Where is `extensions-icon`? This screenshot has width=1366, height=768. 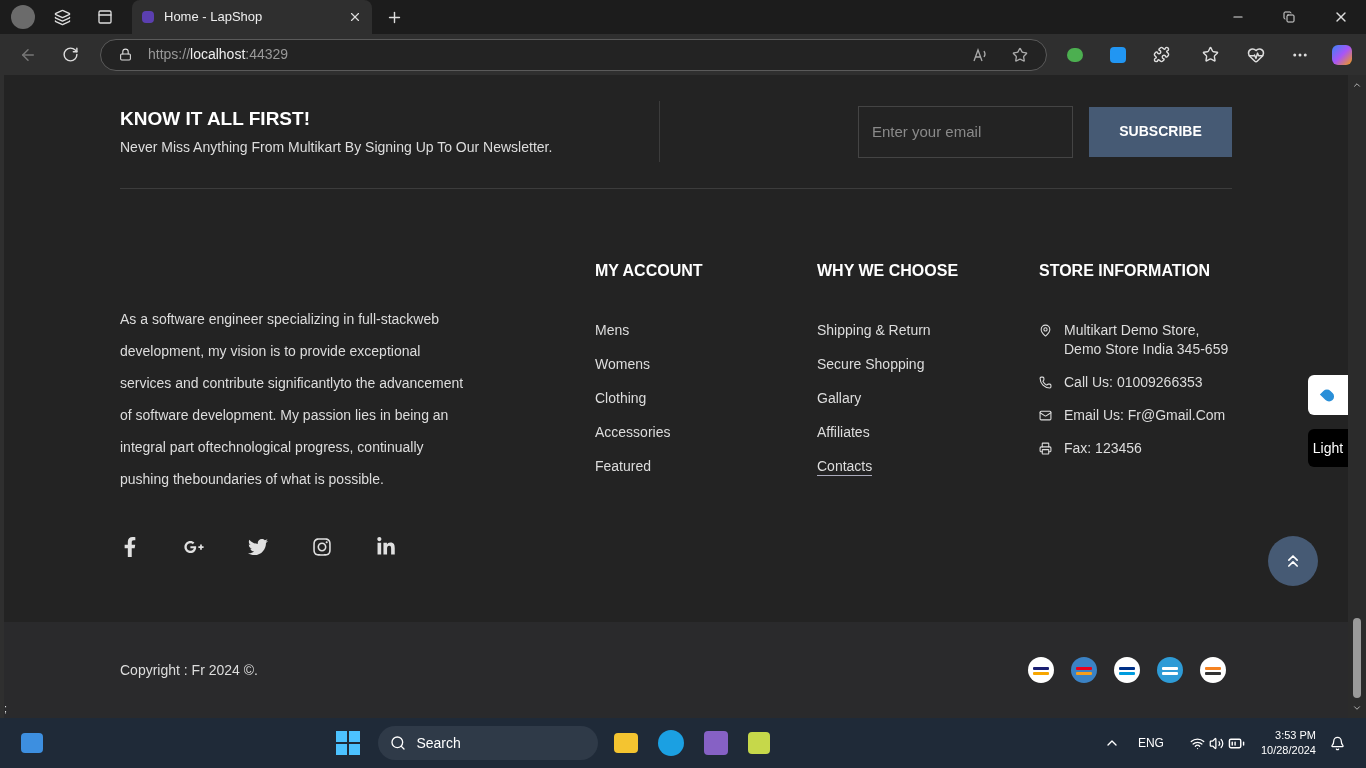
extensions-icon is located at coordinates (1161, 54).